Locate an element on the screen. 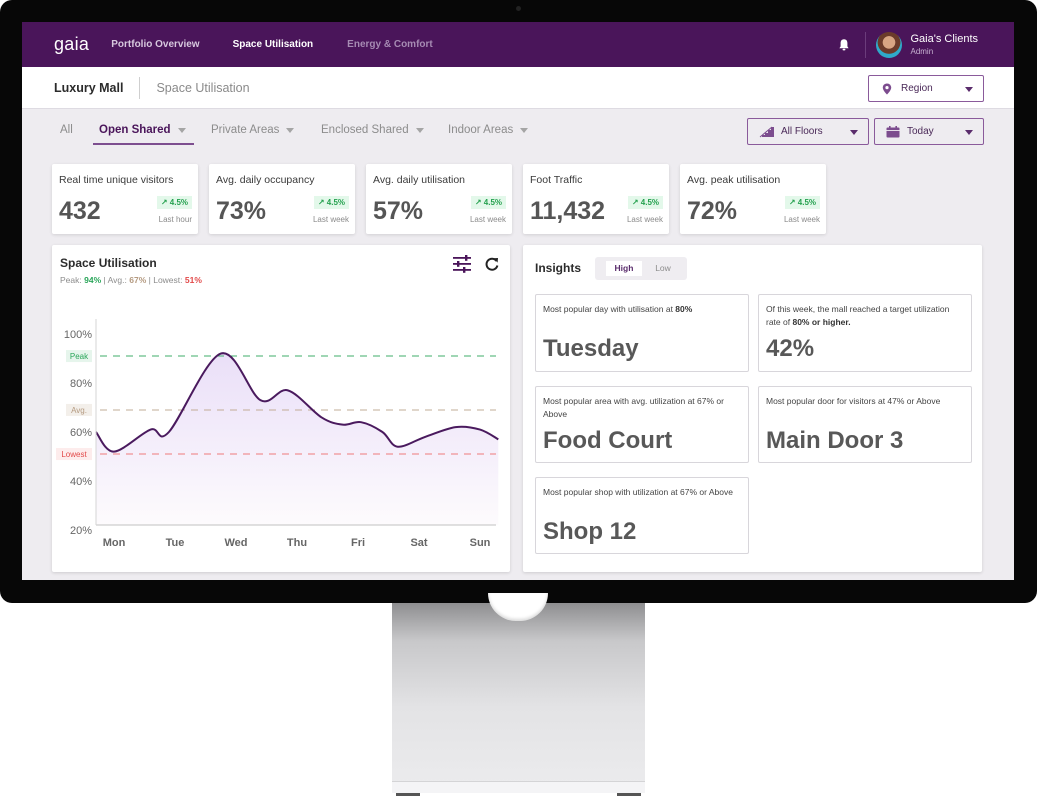 The image size is (1037, 796). area-fill is located at coordinates (297, 439).